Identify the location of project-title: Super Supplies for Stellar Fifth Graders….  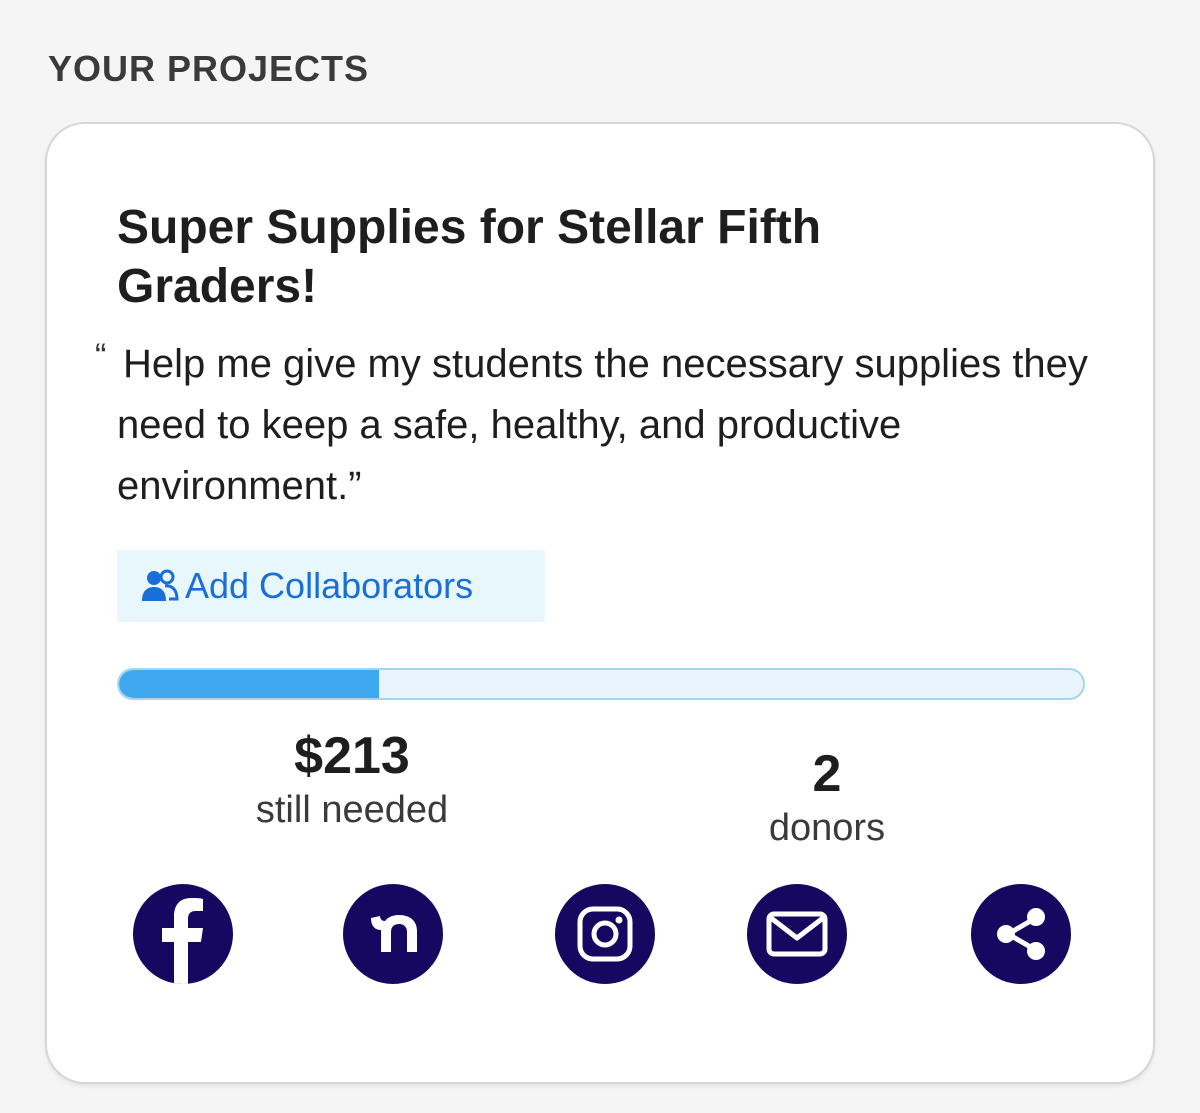
(567, 257).